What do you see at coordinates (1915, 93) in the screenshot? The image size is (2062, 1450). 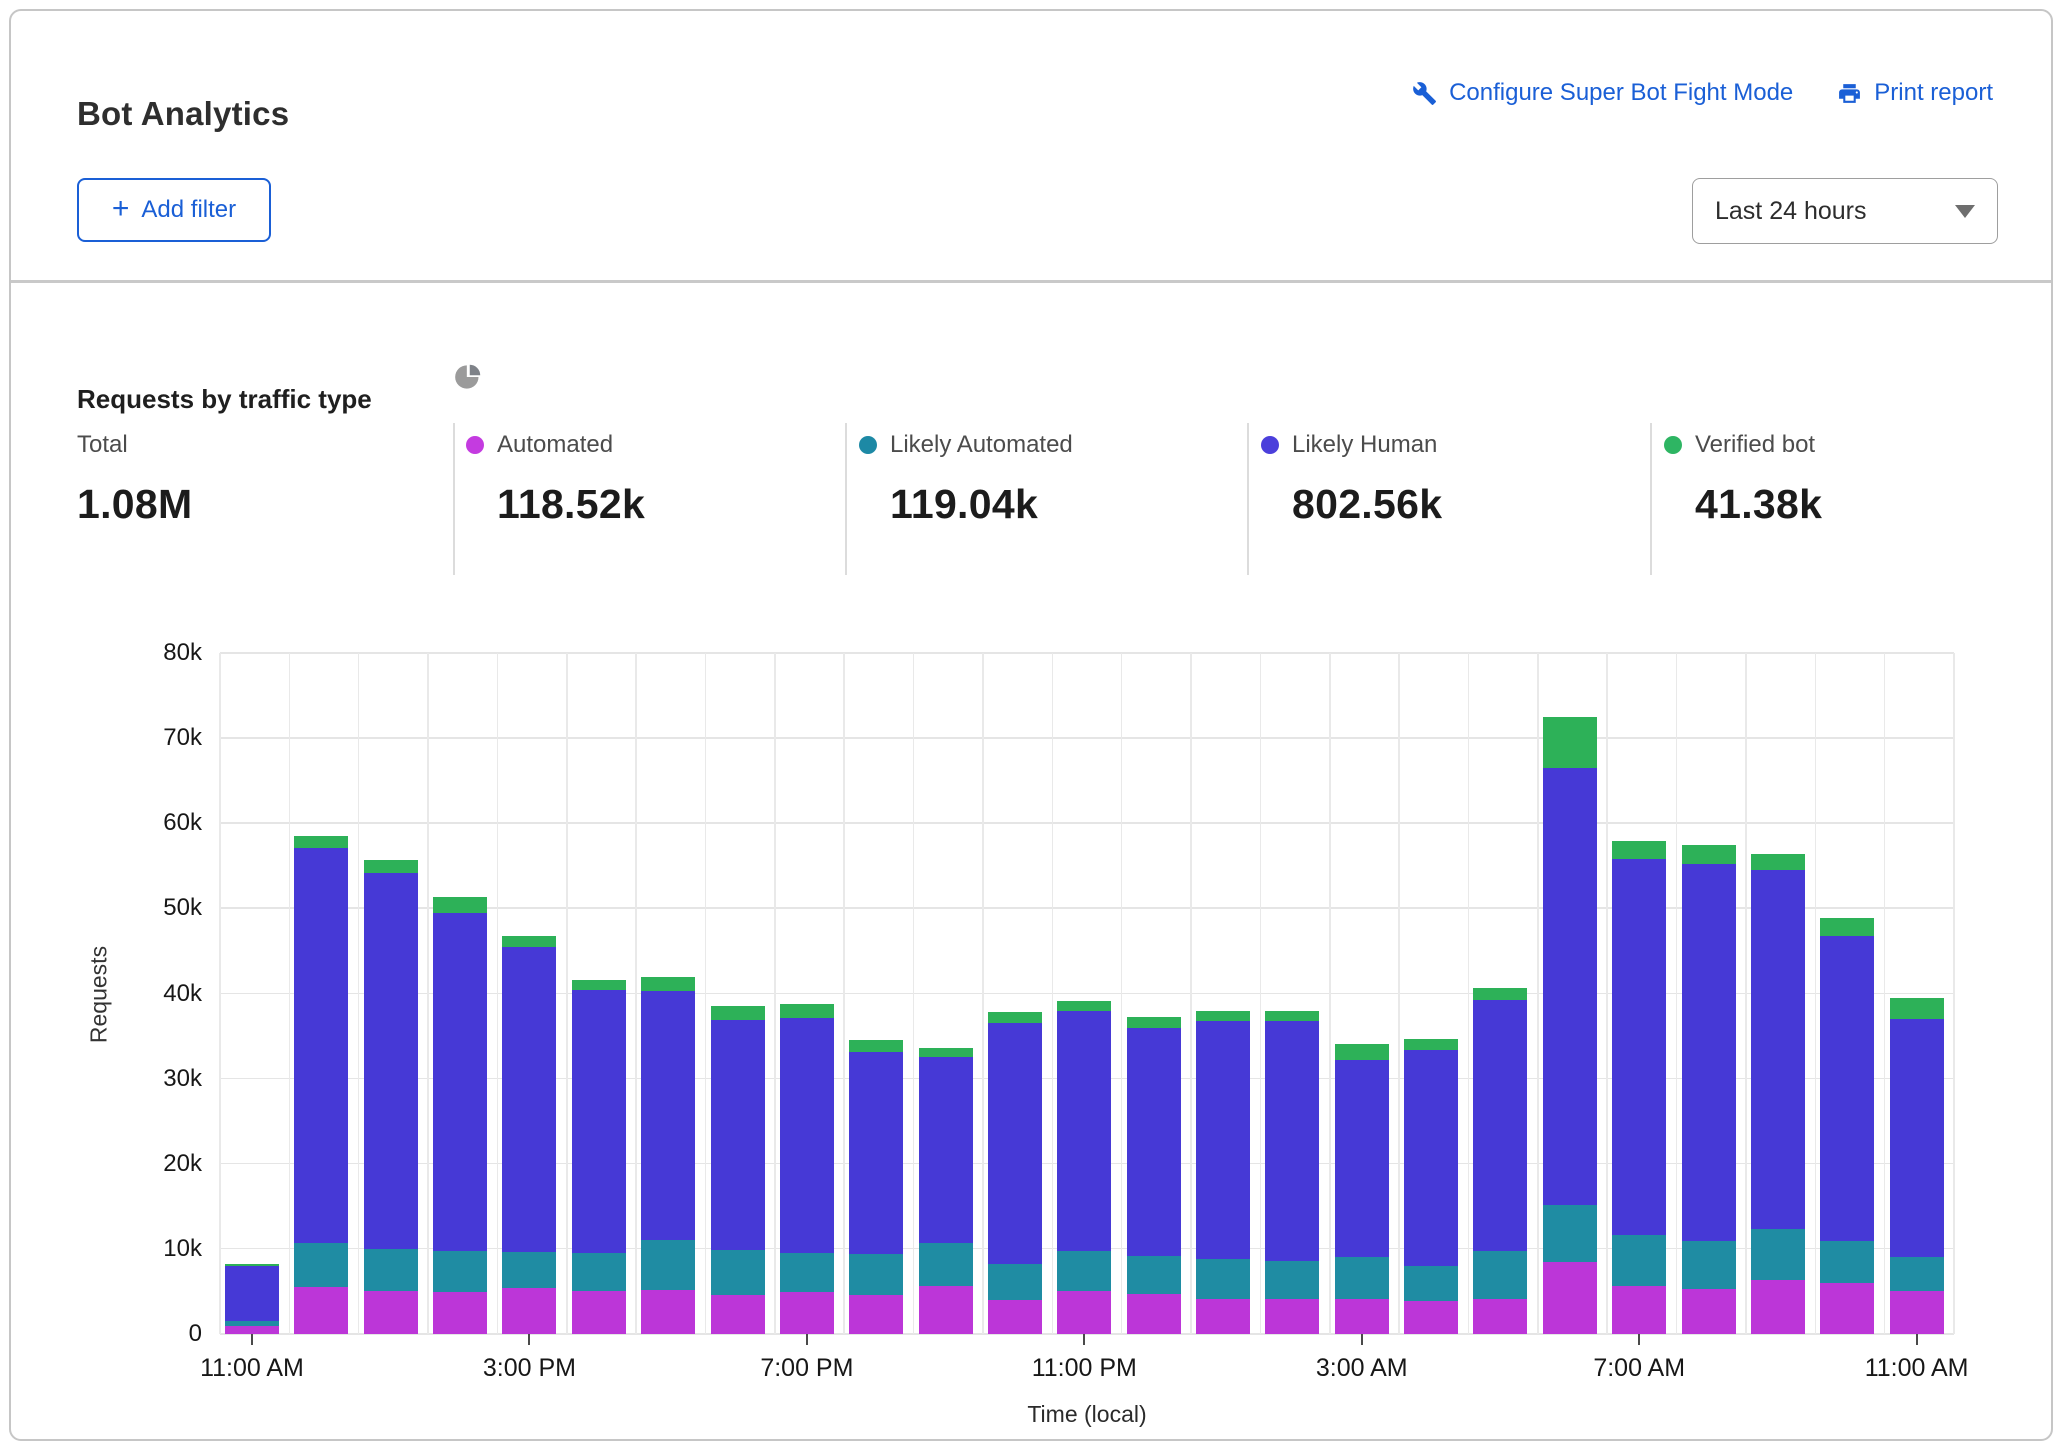 I see `print-report-link: Print report` at bounding box center [1915, 93].